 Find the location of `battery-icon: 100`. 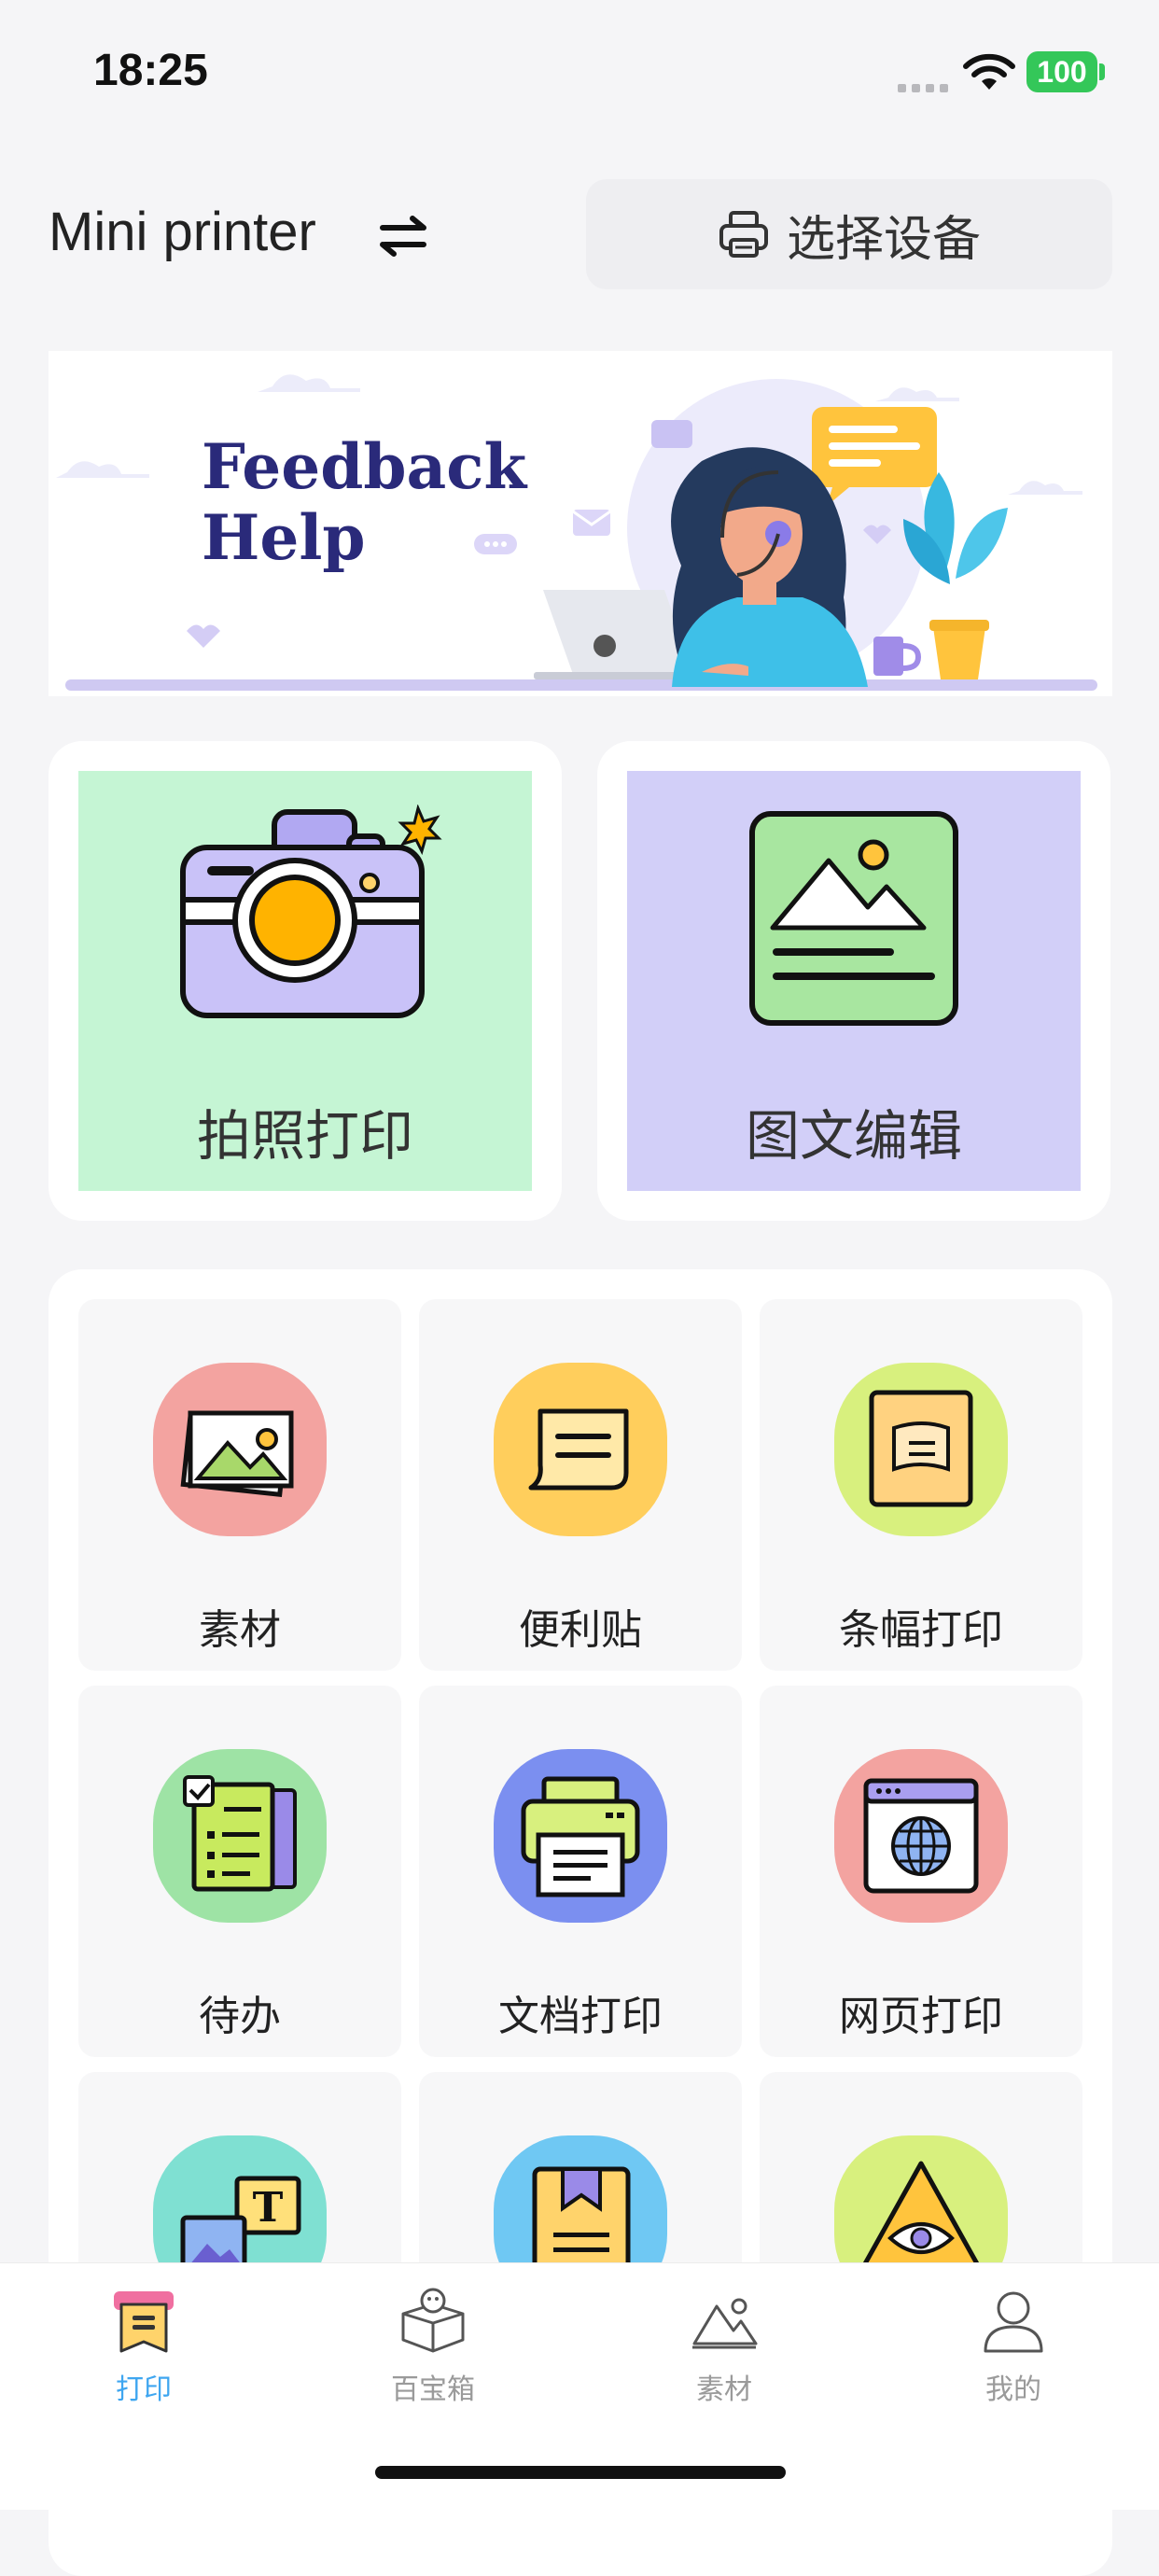

battery-icon: 100 is located at coordinates (1062, 71).